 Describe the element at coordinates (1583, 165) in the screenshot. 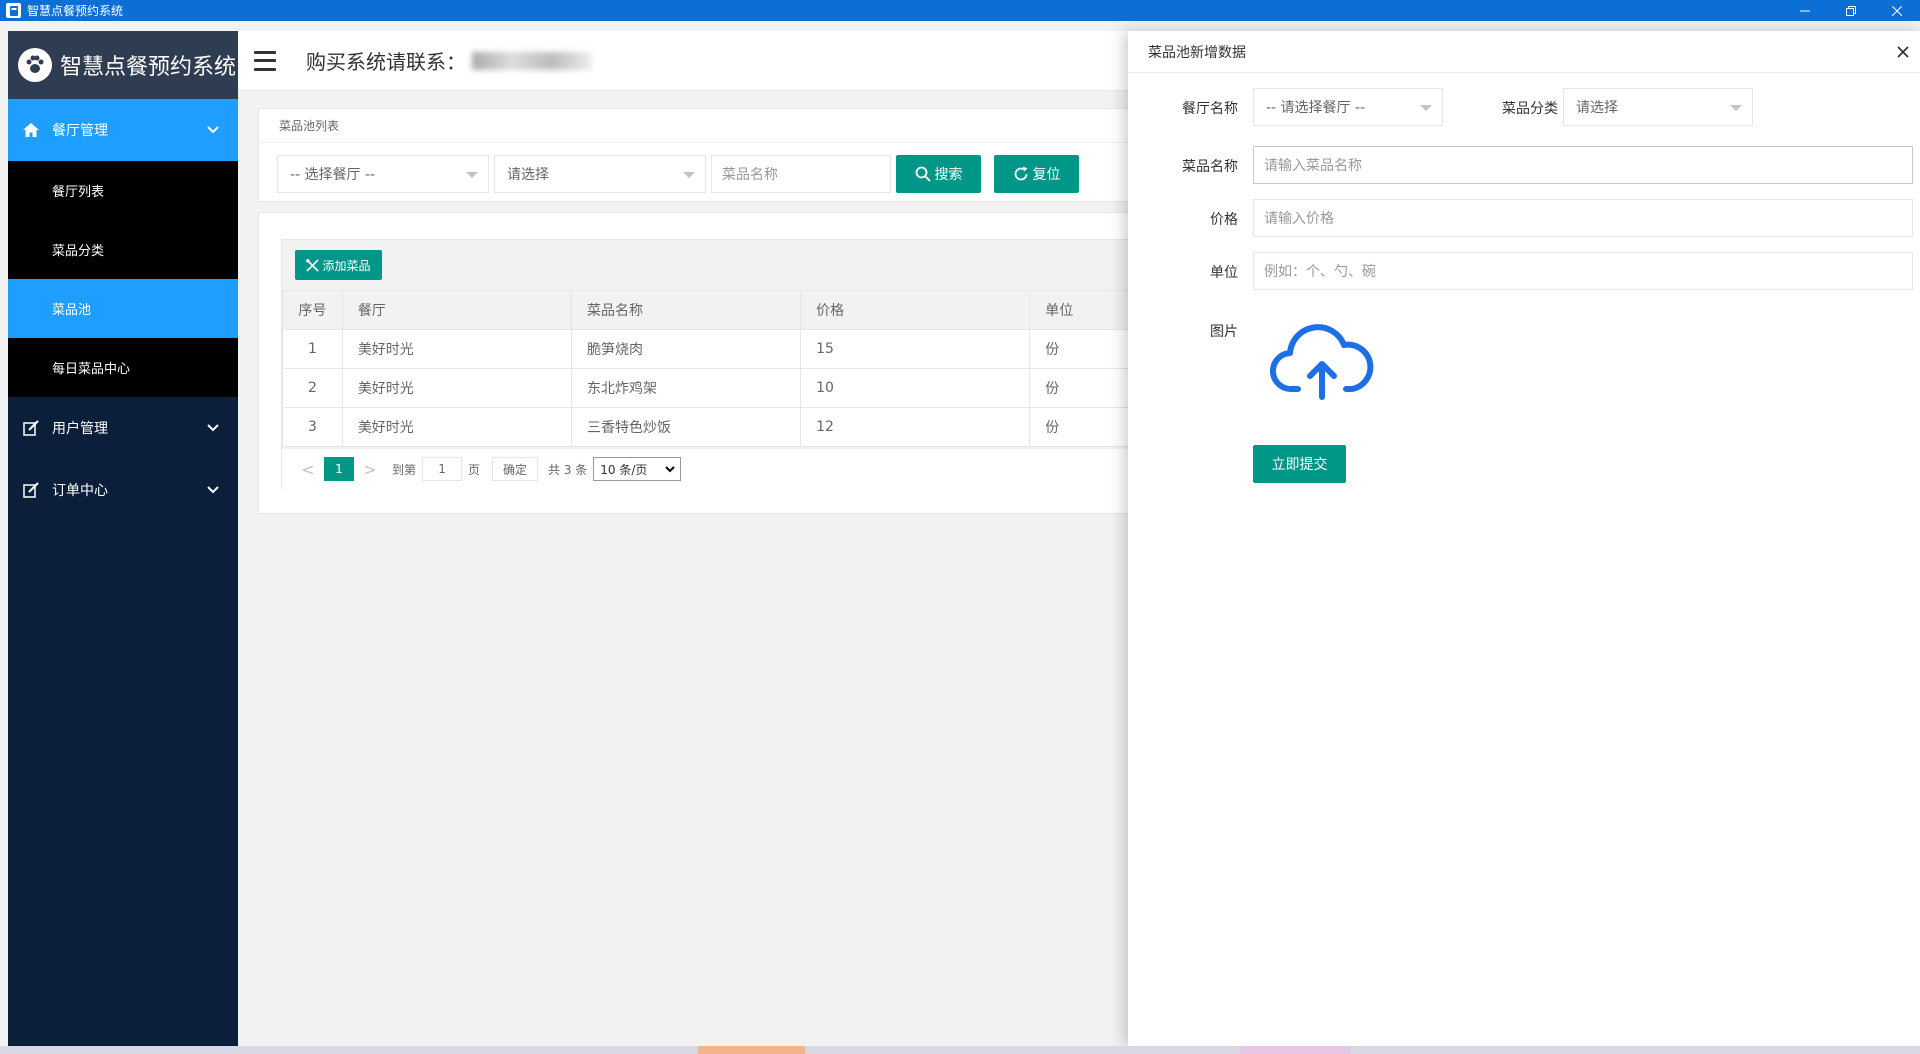

I see `dish-name-field: 请输入菜品名称` at that location.